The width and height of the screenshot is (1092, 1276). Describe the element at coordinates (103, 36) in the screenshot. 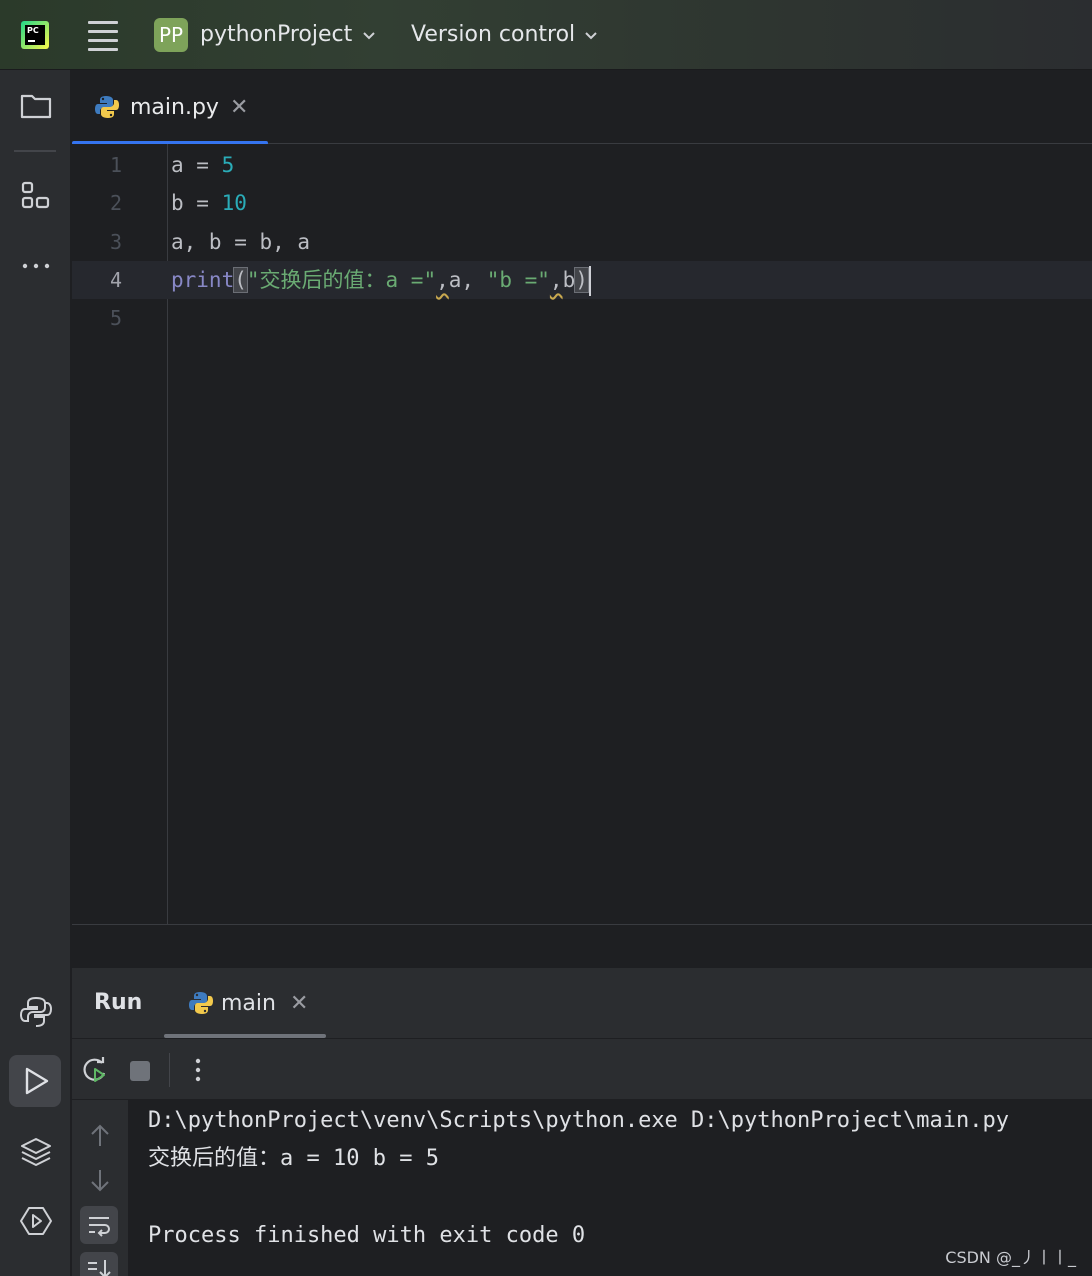

I see `hamburger-icon` at that location.